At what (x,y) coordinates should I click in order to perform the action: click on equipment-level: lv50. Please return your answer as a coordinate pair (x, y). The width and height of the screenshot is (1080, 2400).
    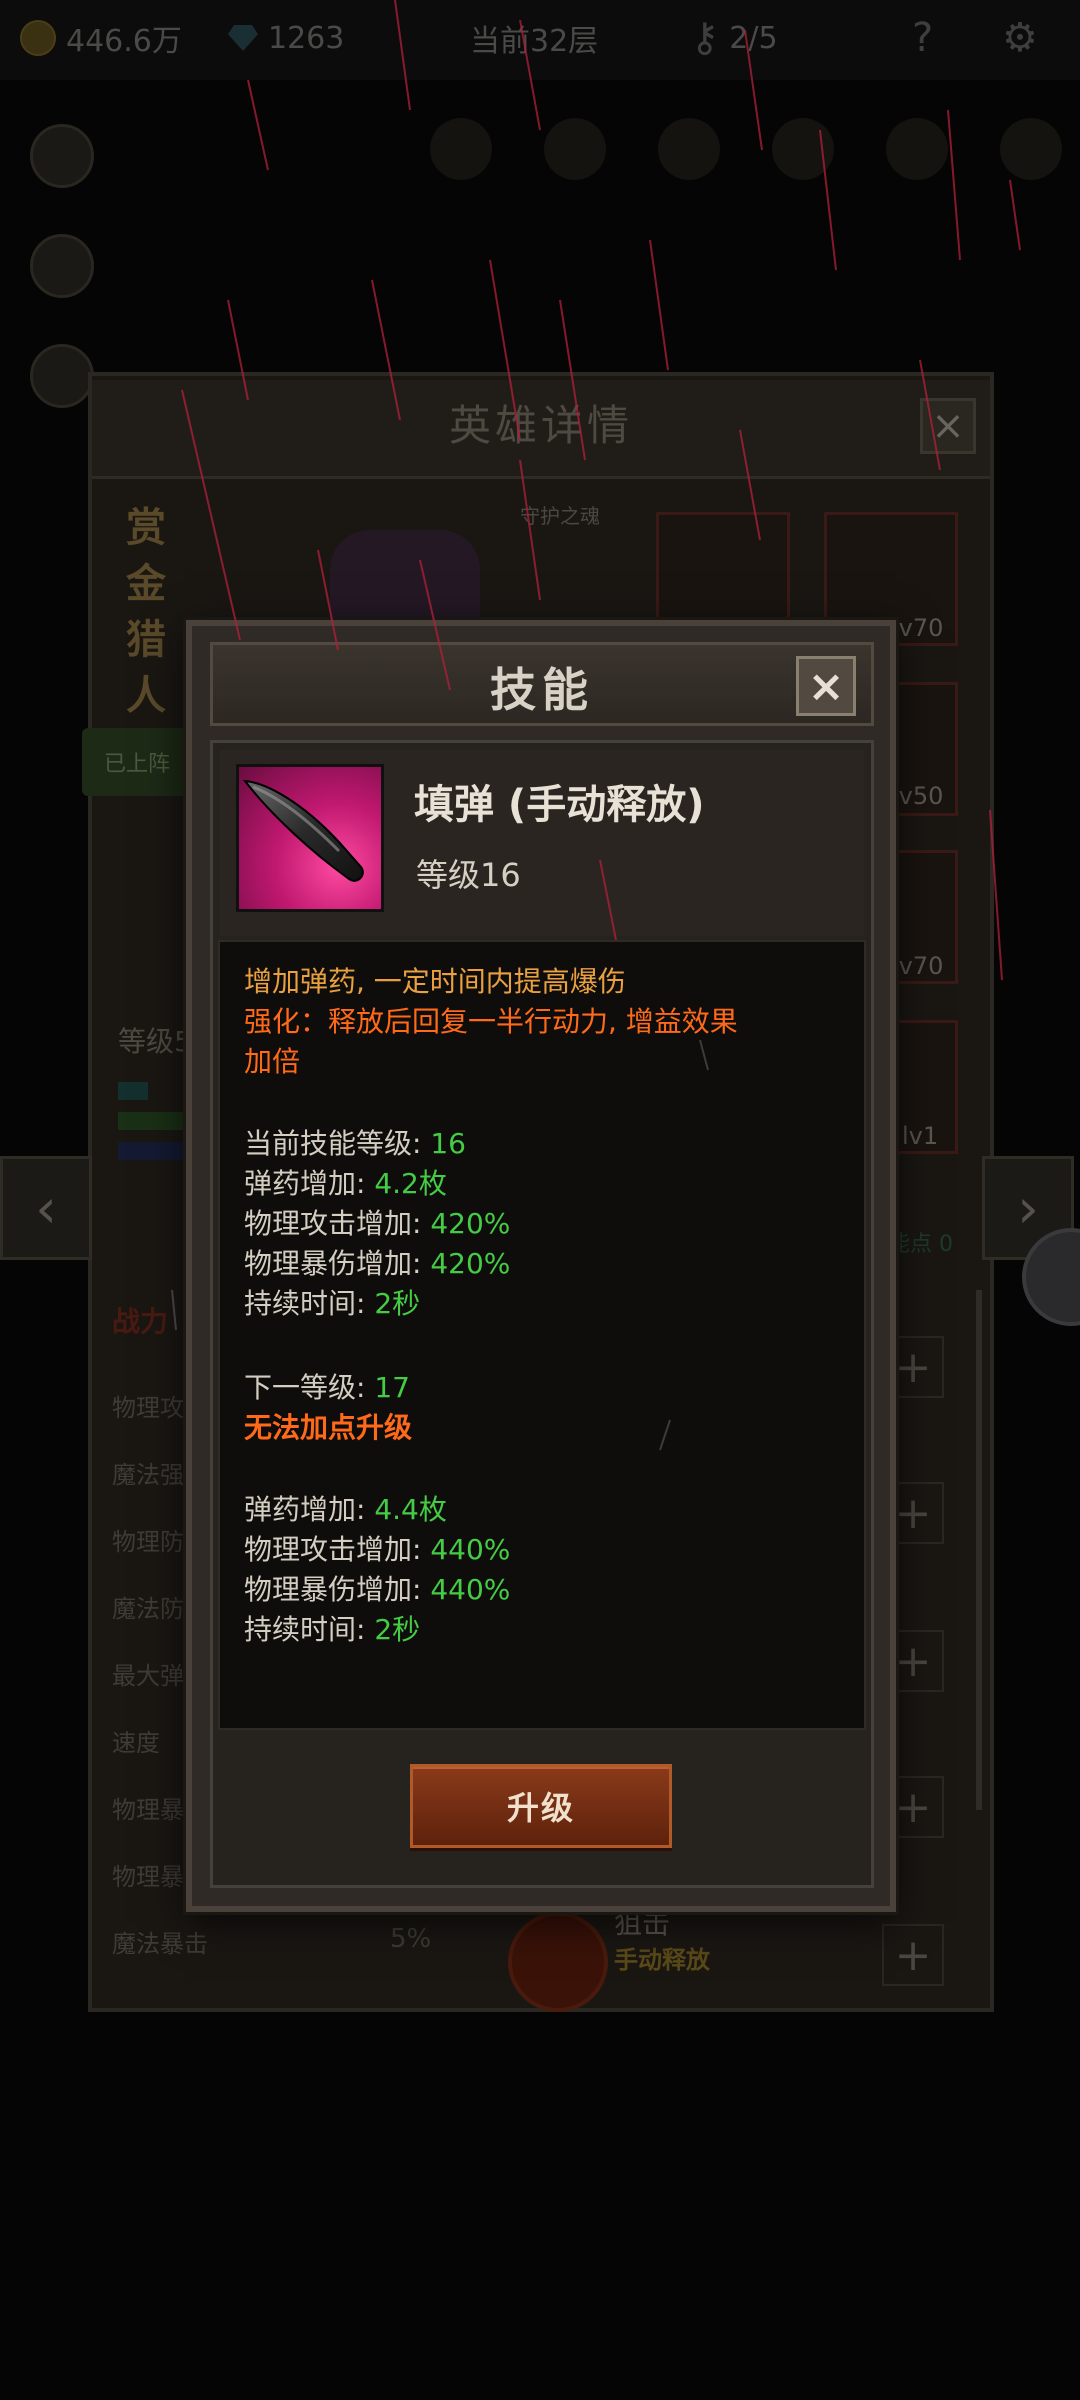
    Looking at the image, I should click on (918, 796).